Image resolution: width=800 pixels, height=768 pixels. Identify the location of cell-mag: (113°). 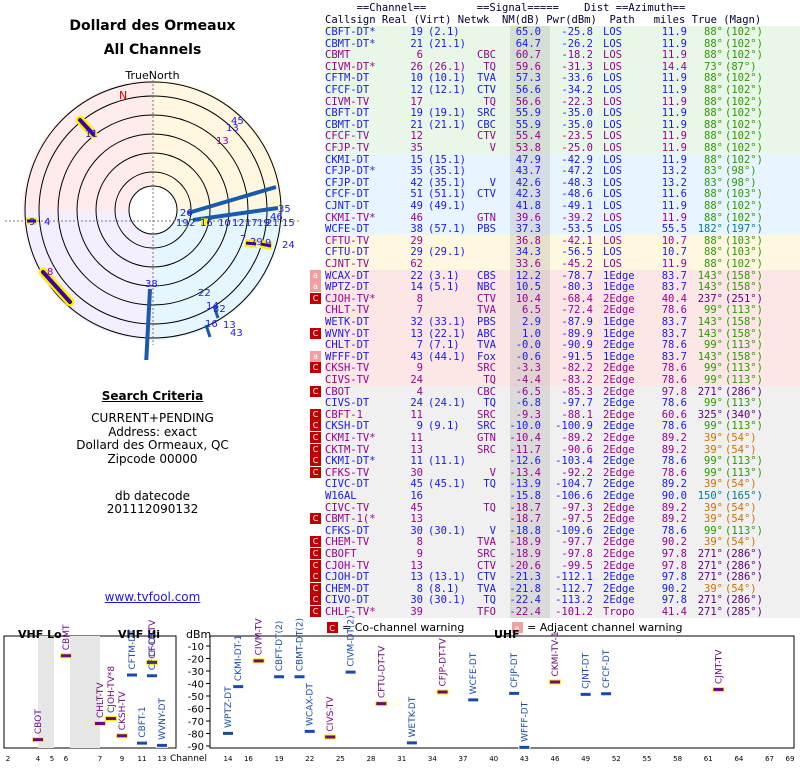
(744, 461).